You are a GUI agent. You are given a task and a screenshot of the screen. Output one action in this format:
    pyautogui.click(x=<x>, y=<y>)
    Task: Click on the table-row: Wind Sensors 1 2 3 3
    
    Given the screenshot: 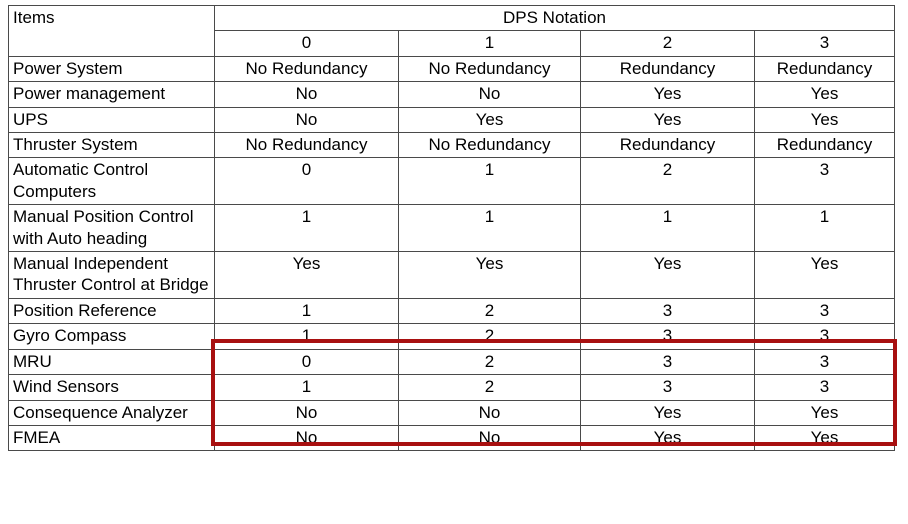 What is the action you would take?
    pyautogui.click(x=451, y=387)
    